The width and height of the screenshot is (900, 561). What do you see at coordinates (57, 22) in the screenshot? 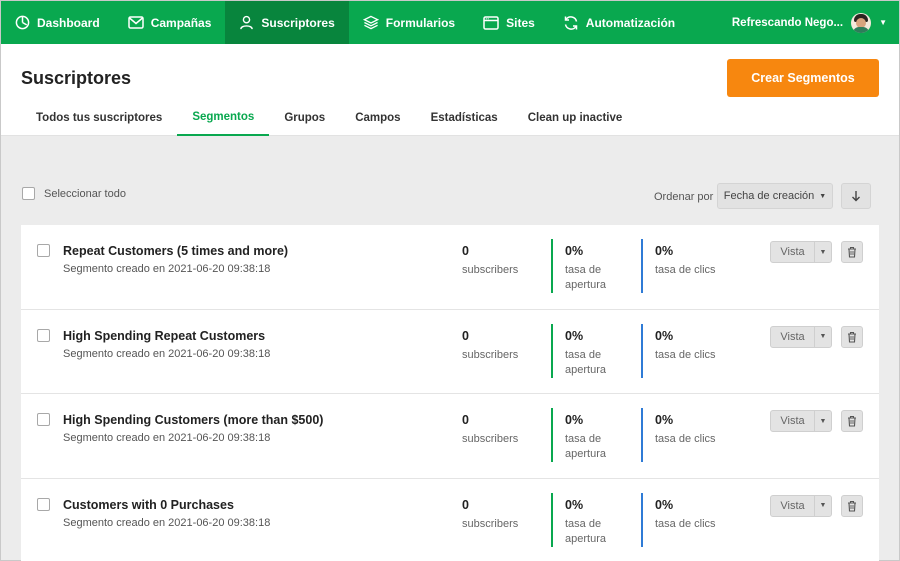
I see `nav-item-dashboard: Dashboard` at bounding box center [57, 22].